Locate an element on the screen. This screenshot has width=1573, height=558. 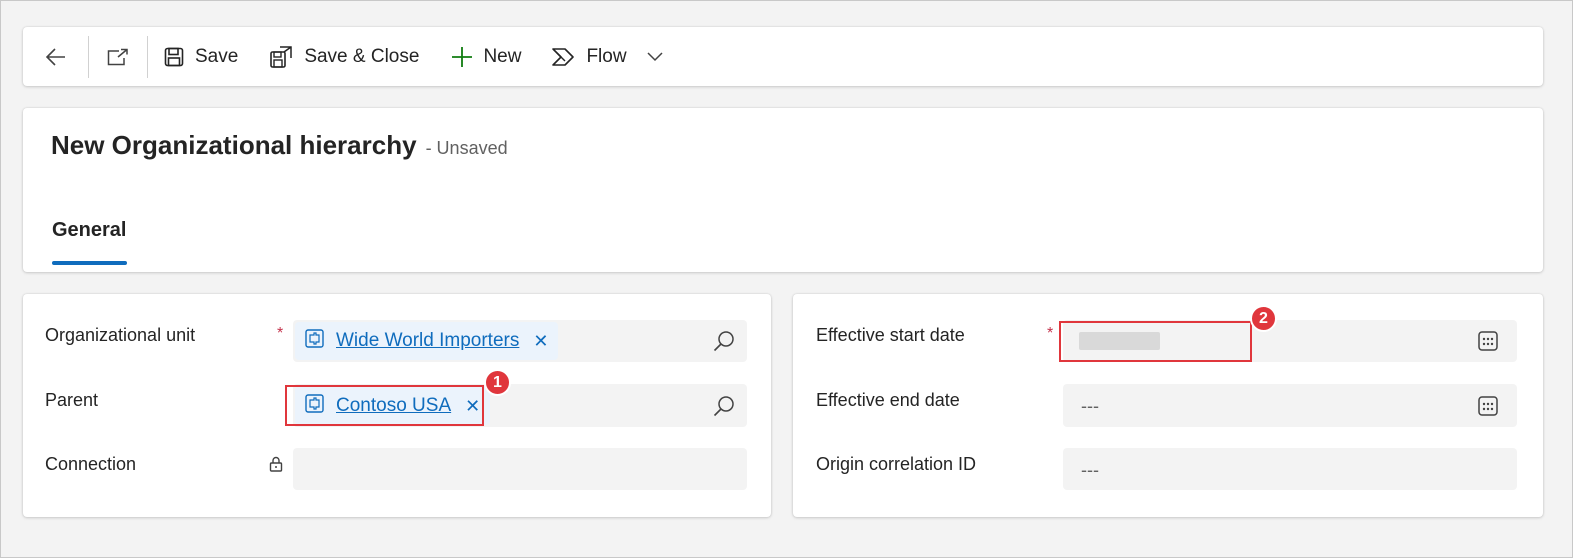
callout-badge-1: 1 is located at coordinates (497, 382).